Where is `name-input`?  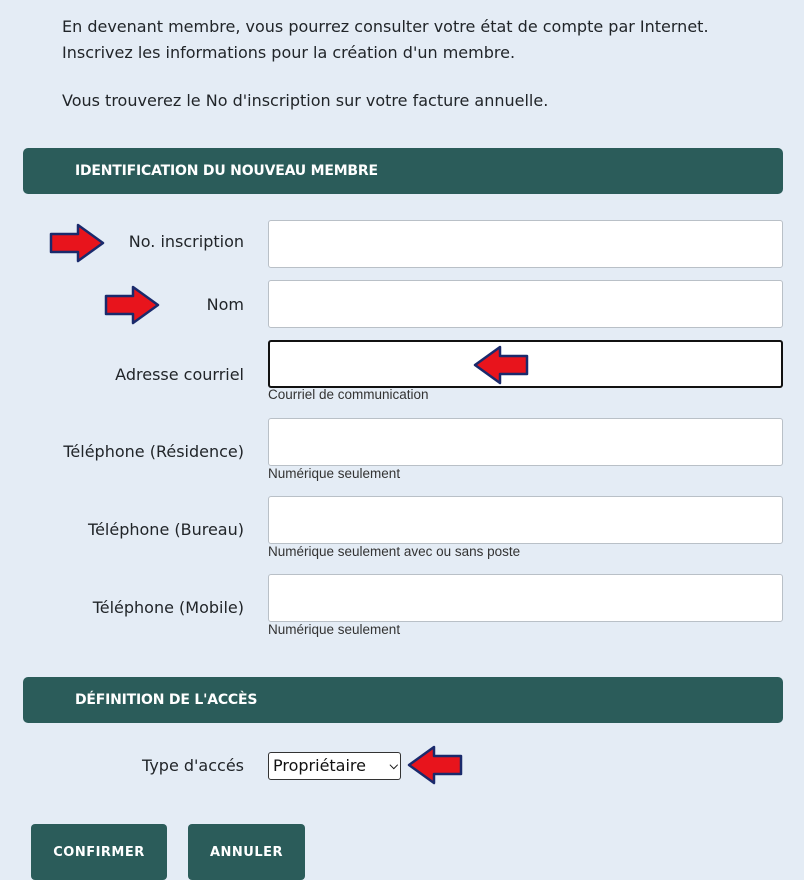
name-input is located at coordinates (525, 304).